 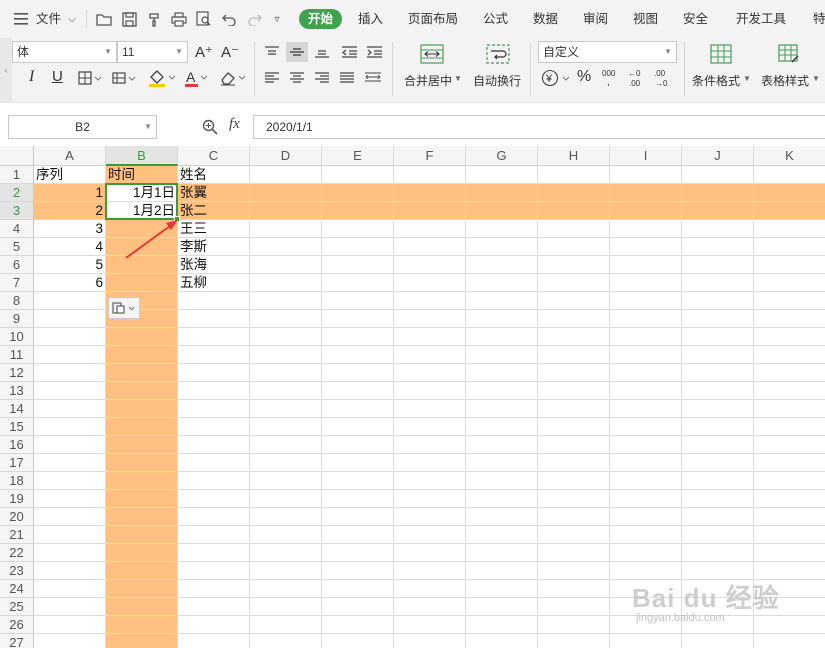 What do you see at coordinates (322, 52) in the screenshot?
I see `align-bottom-icon` at bounding box center [322, 52].